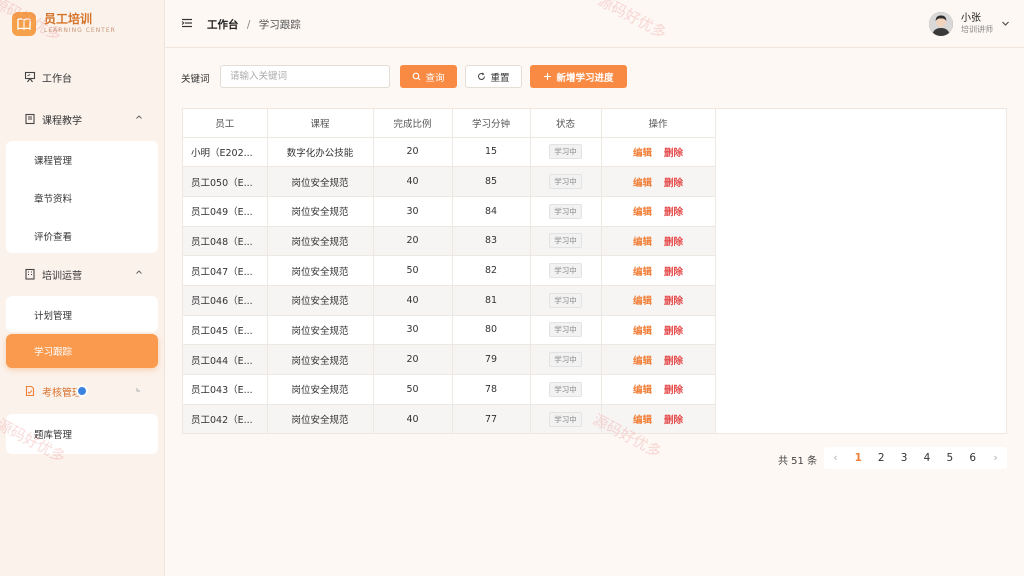 The image size is (1024, 576). Describe the element at coordinates (82, 391) in the screenshot. I see `sidebar-group-exam: 考核管理` at that location.